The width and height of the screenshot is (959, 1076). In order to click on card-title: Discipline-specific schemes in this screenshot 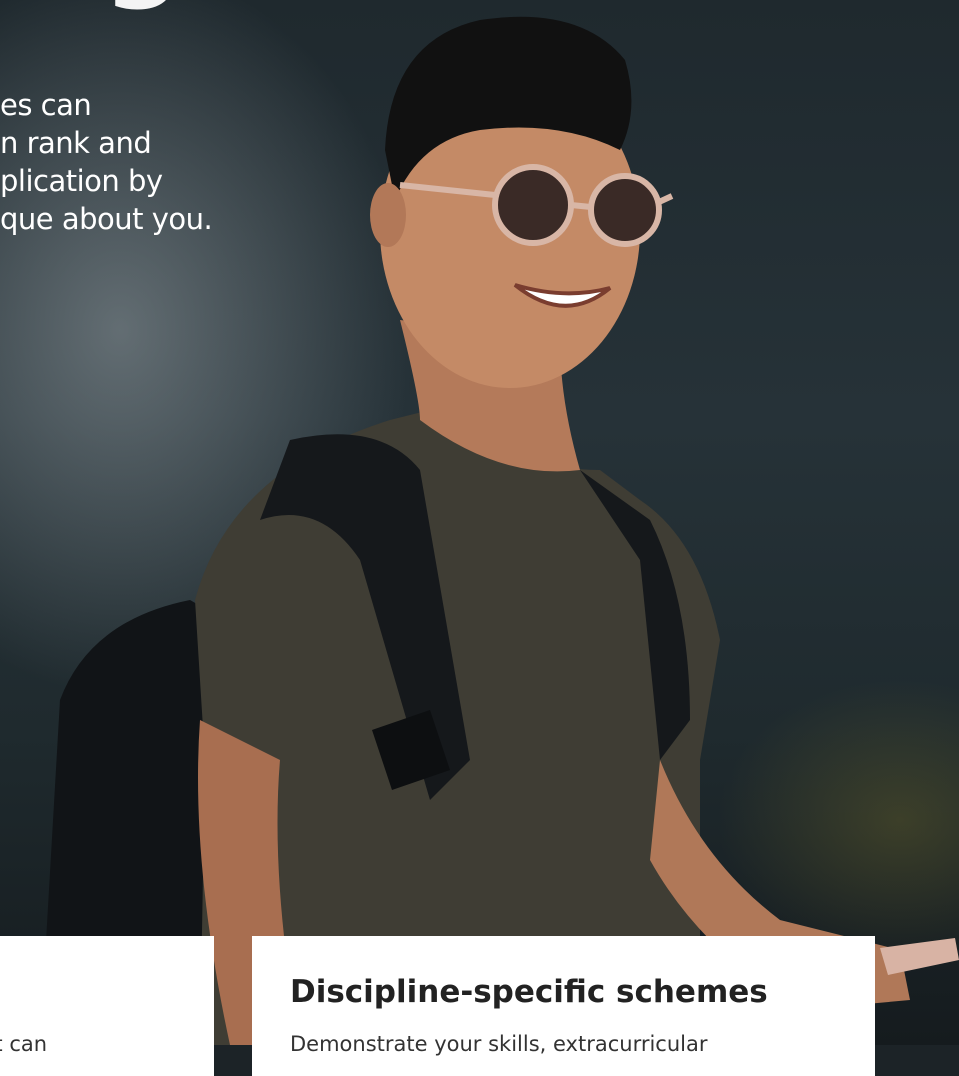, I will do `click(529, 992)`.